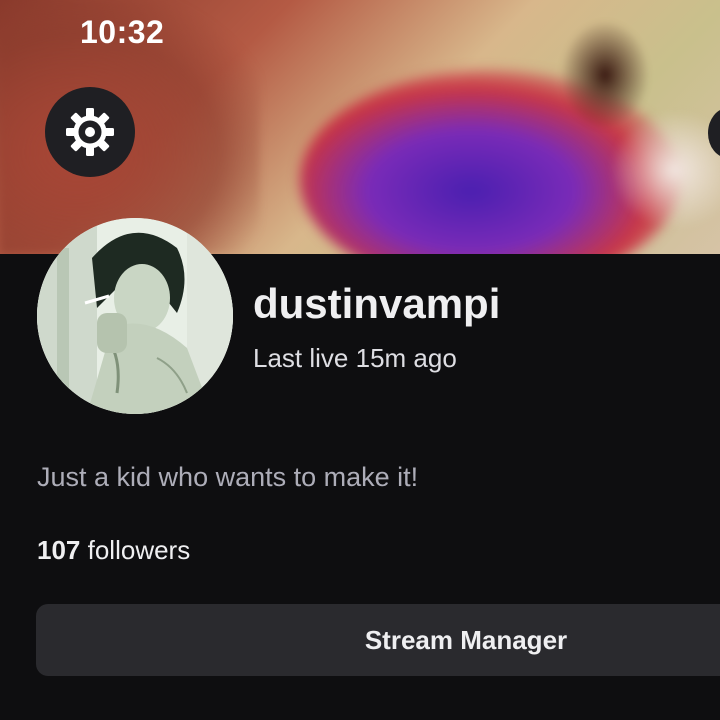 The height and width of the screenshot is (720, 720). I want to click on followers-number: 107, so click(59, 550).